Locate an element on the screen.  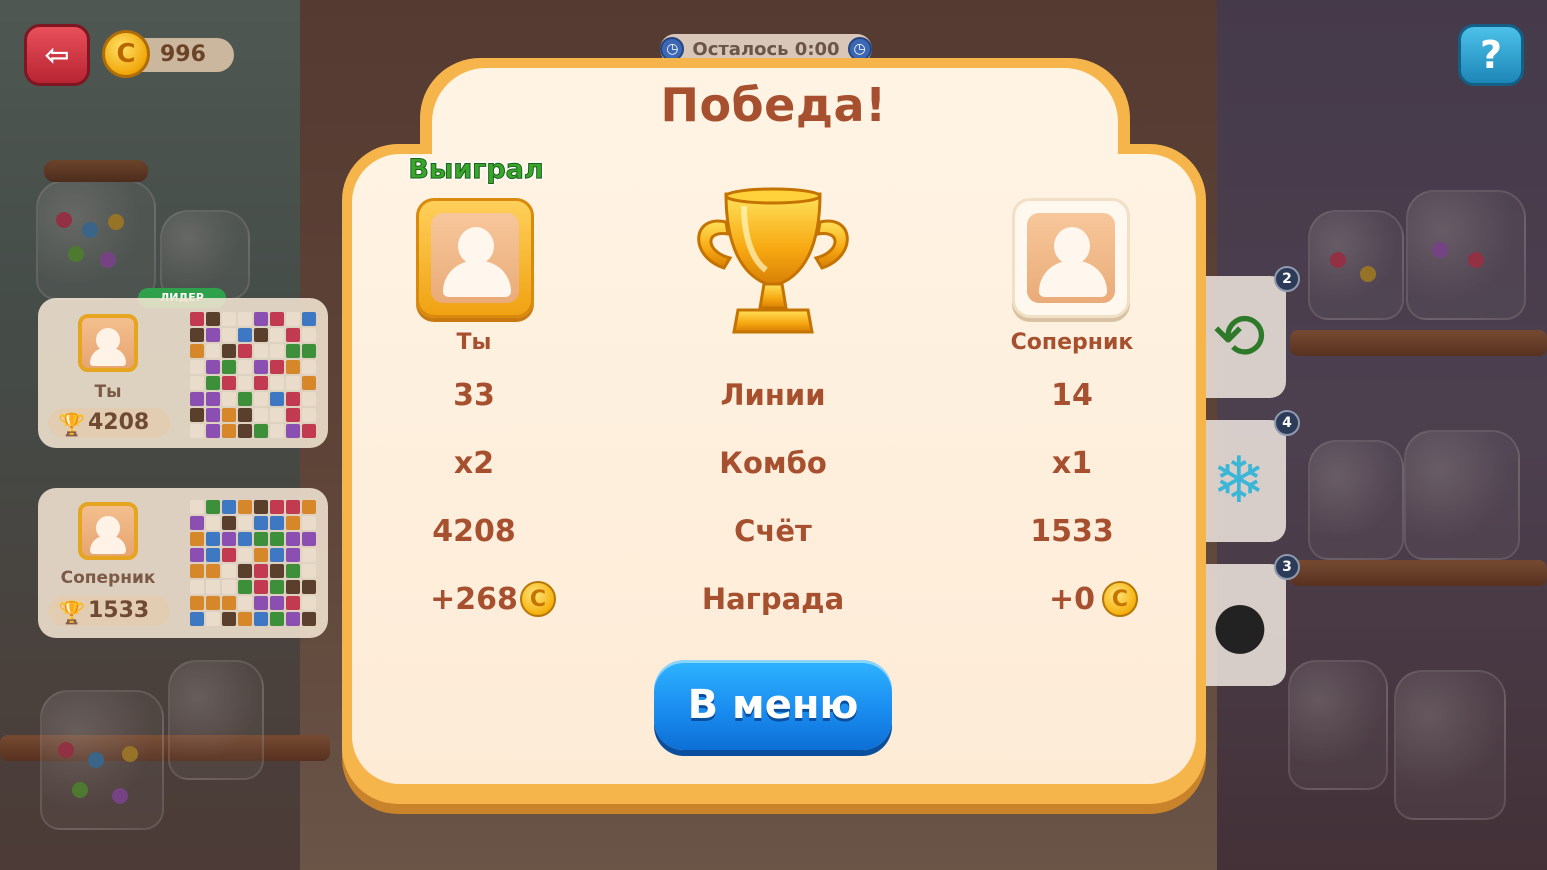
combo-you: x2 is located at coordinates (474, 463).